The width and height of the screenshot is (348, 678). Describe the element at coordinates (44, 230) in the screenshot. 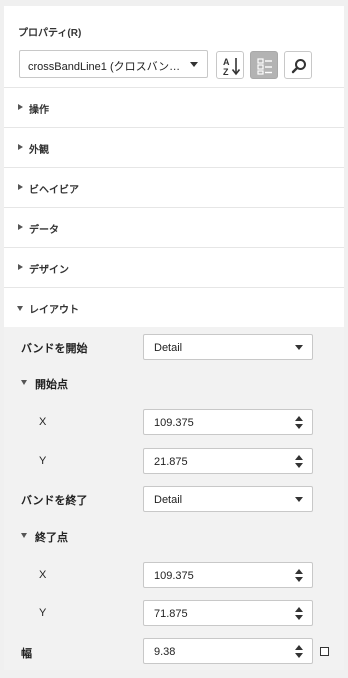

I see `category-label: データ` at that location.